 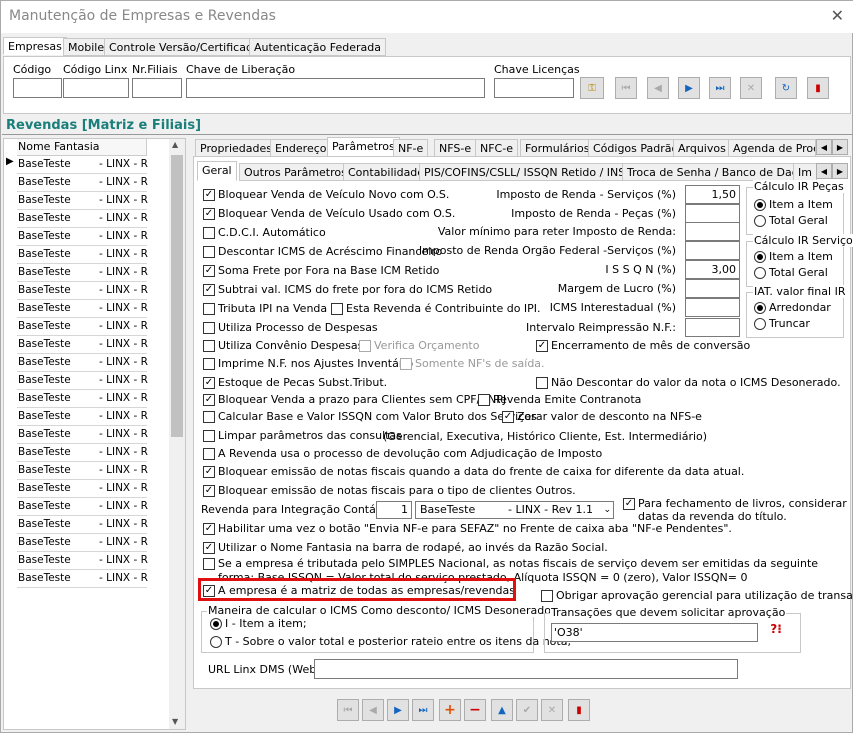 What do you see at coordinates (760, 273) in the screenshot?
I see `ir-servico-total-radio` at bounding box center [760, 273].